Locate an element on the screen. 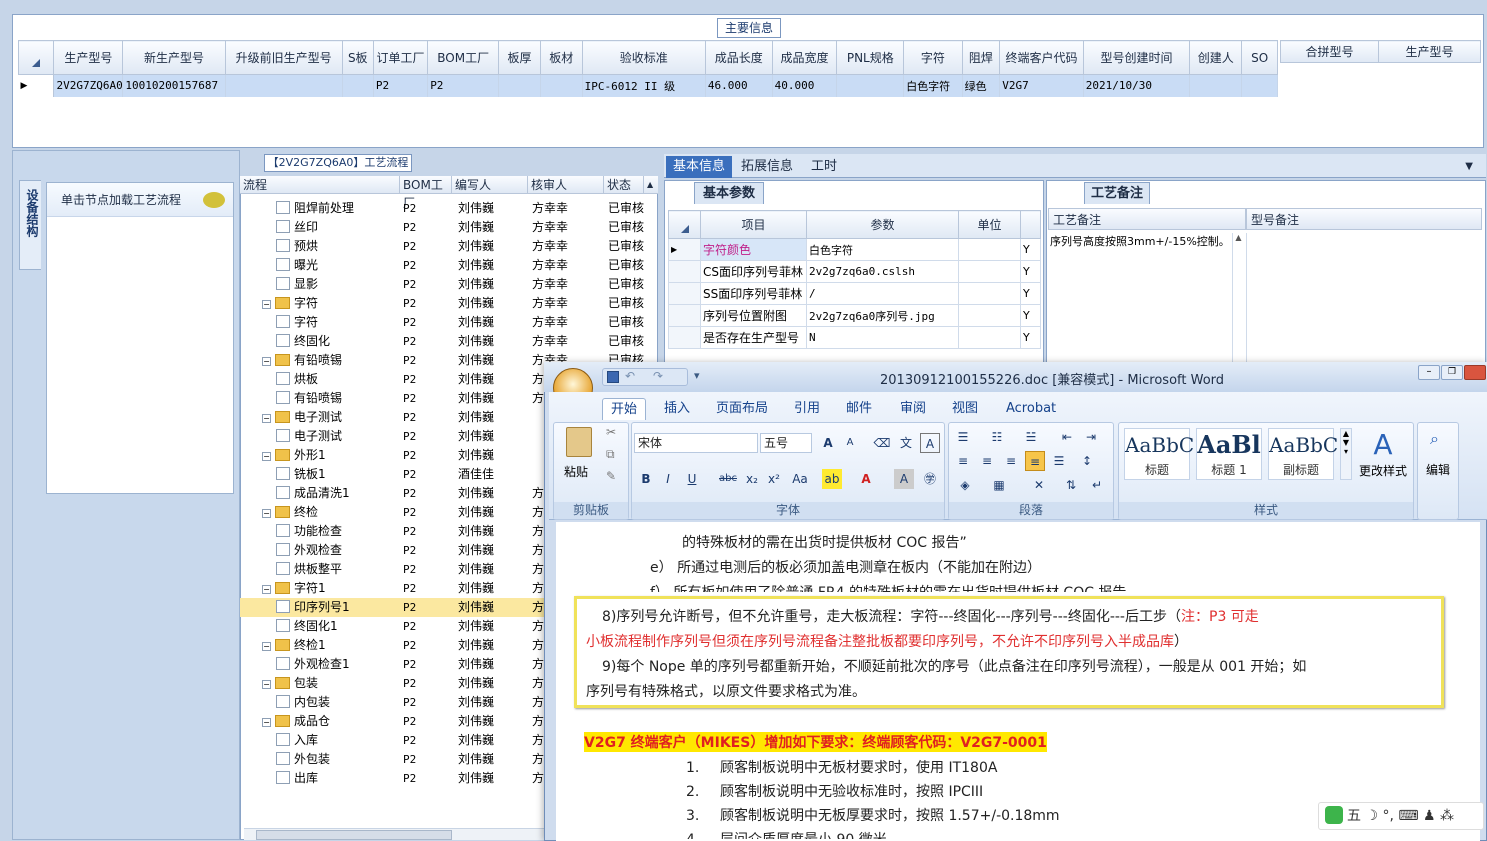 The image size is (1487, 841). param-row: ▶ 字符颜色 白色字符 Y is located at coordinates (854, 249).